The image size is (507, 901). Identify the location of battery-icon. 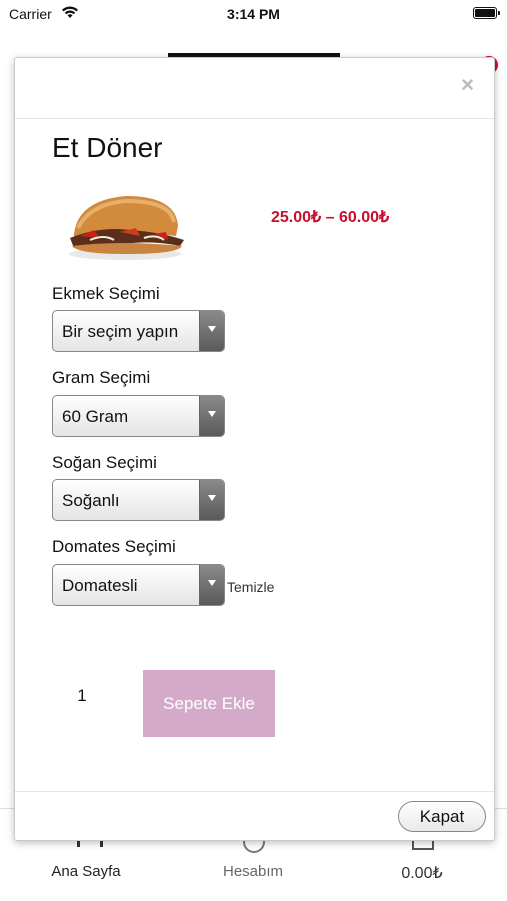
(486, 13).